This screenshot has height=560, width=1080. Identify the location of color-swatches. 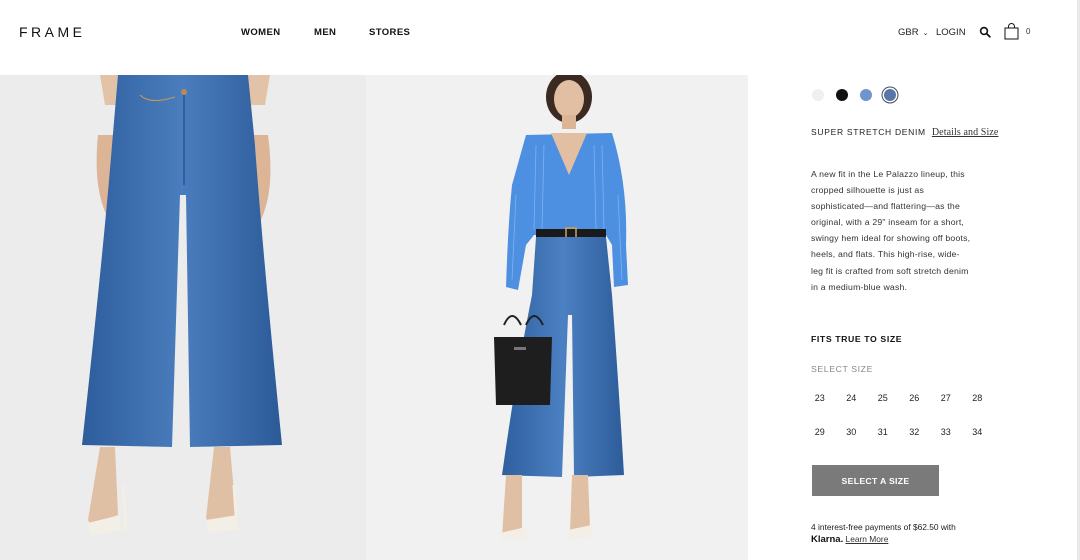
(854, 95).